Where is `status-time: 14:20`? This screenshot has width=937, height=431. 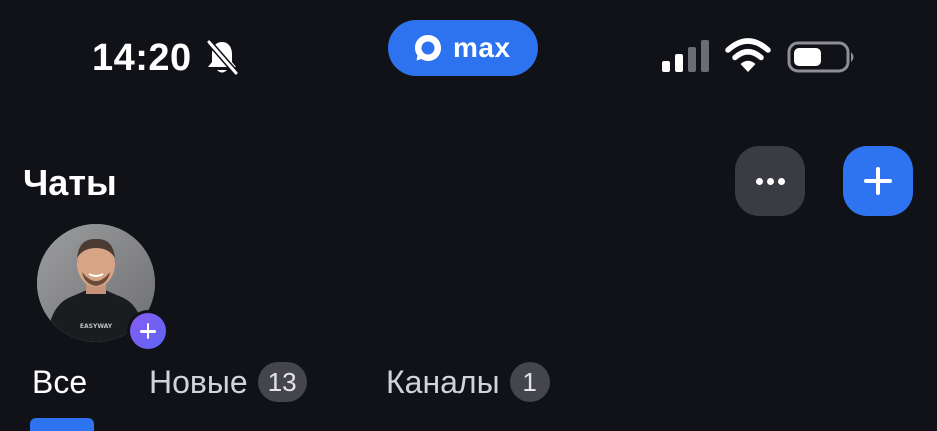
status-time: 14:20 is located at coordinates (142, 58).